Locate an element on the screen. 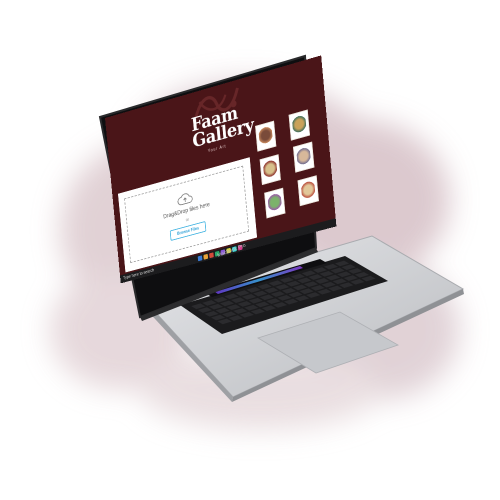 This screenshot has height=500, width=500. artwork-gallery is located at coordinates (291, 172).